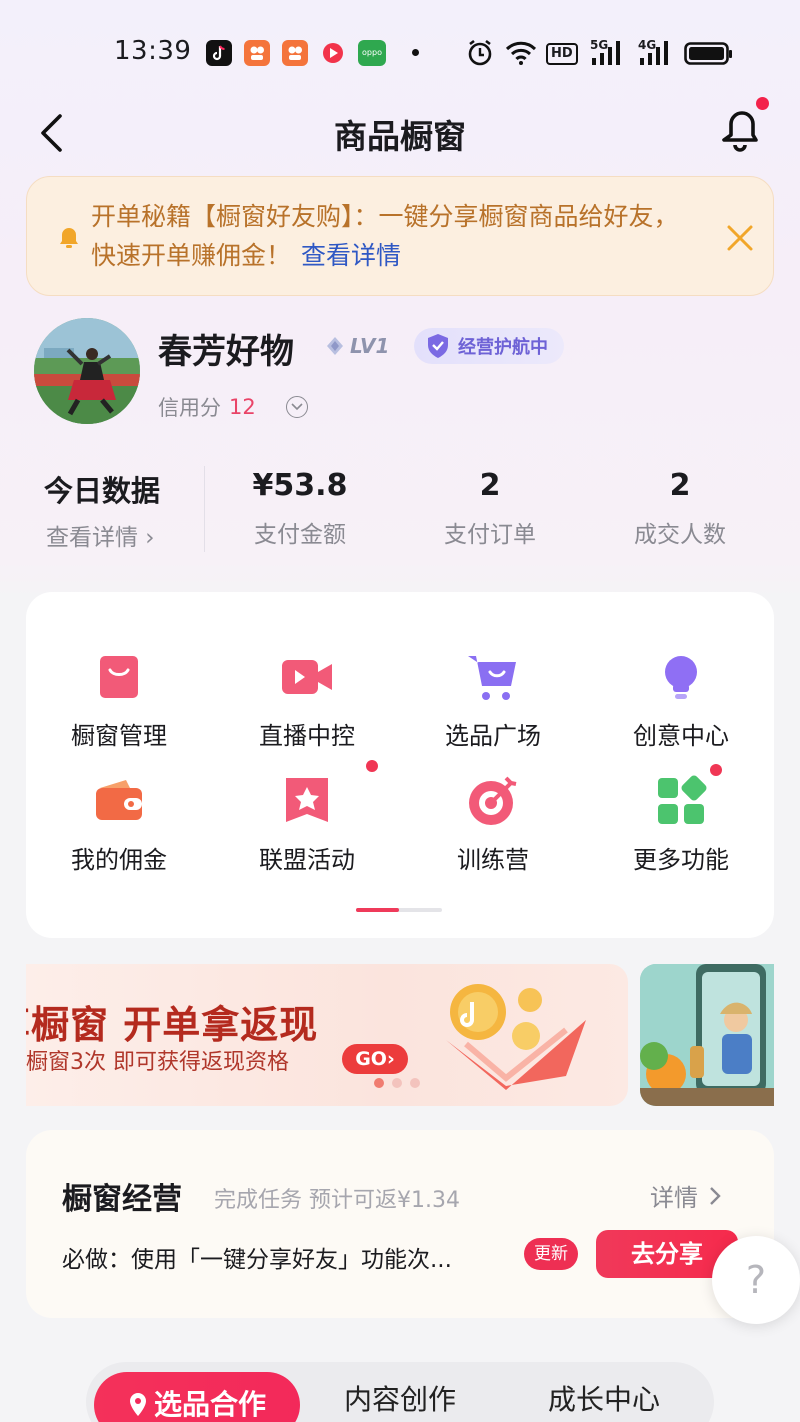 Image resolution: width=800 pixels, height=1422 pixels. I want to click on update-badge: 更新, so click(551, 1254).